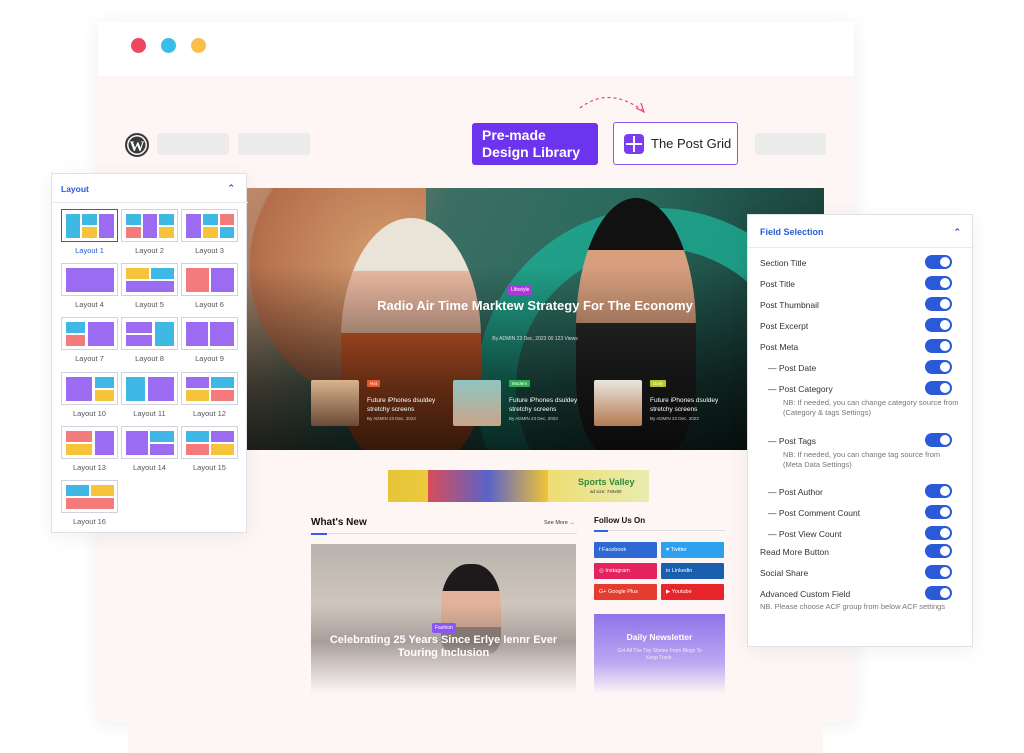 The width and height of the screenshot is (1024, 753). I want to click on acf-toggle, so click(938, 593).